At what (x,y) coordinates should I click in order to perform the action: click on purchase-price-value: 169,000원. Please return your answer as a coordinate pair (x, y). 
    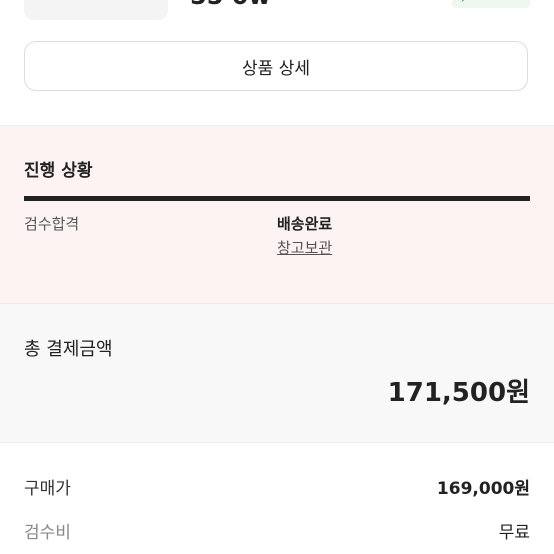
    Looking at the image, I should click on (483, 489).